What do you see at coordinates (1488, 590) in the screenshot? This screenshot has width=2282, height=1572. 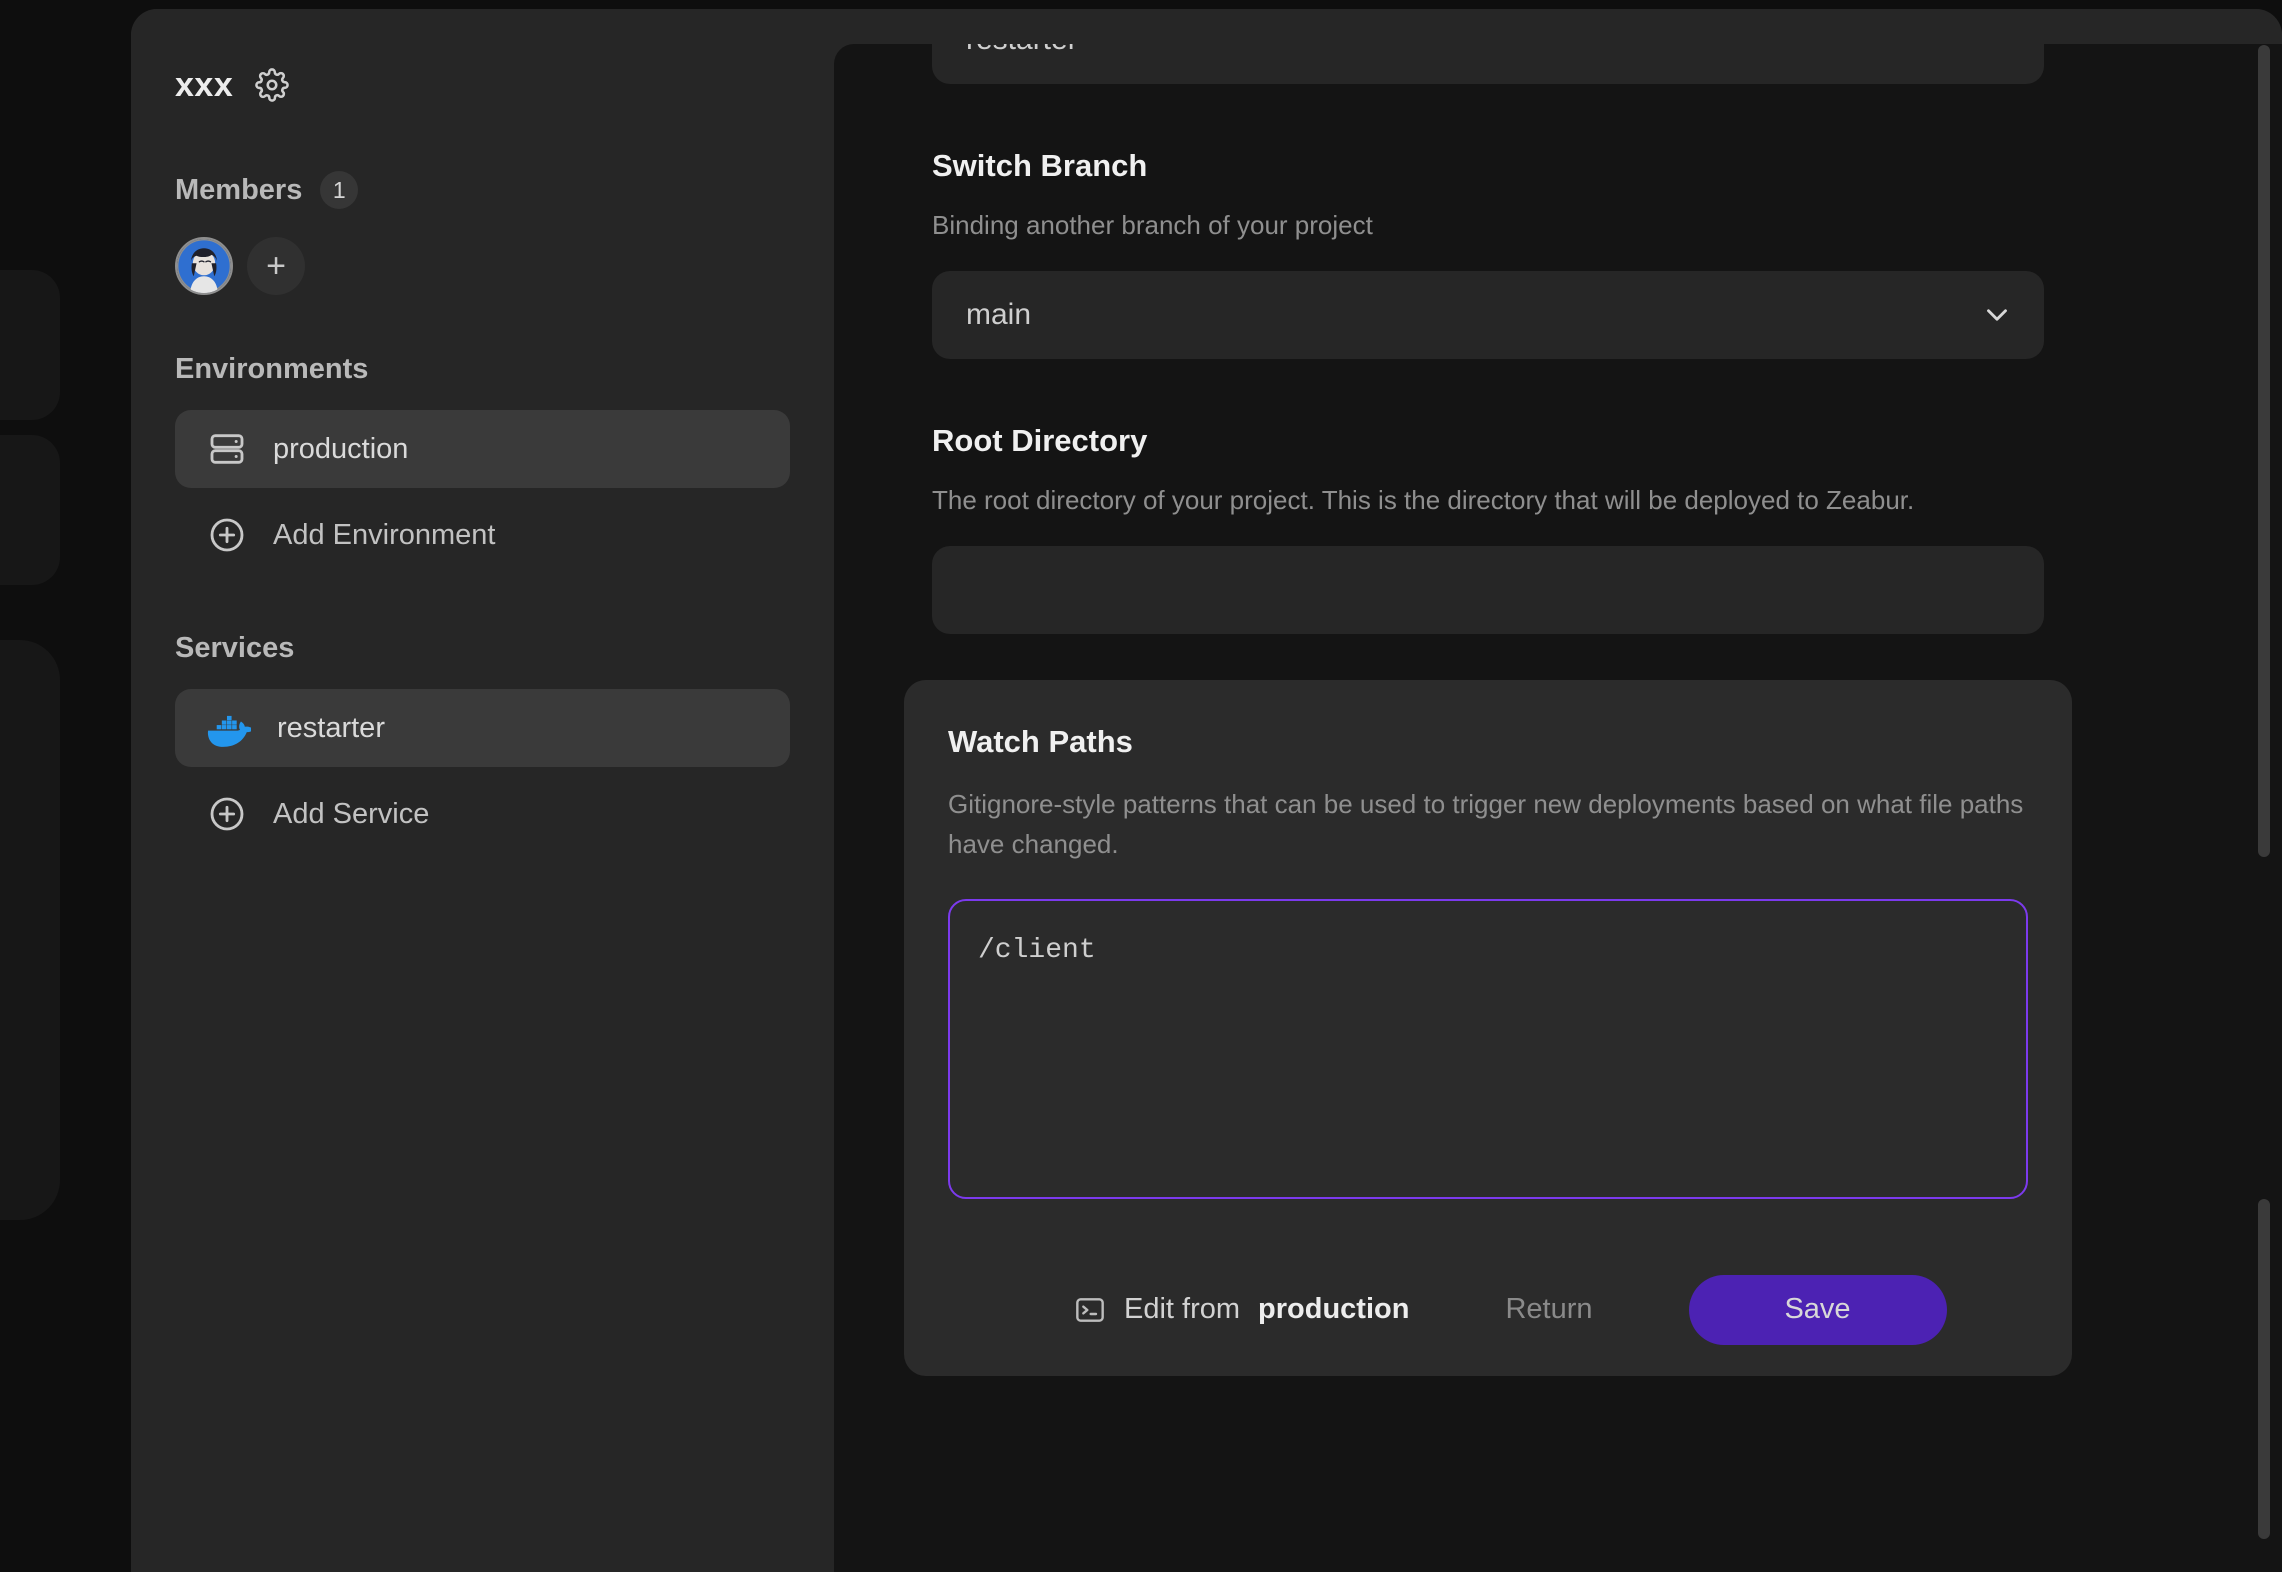 I see `root-directory-input` at bounding box center [1488, 590].